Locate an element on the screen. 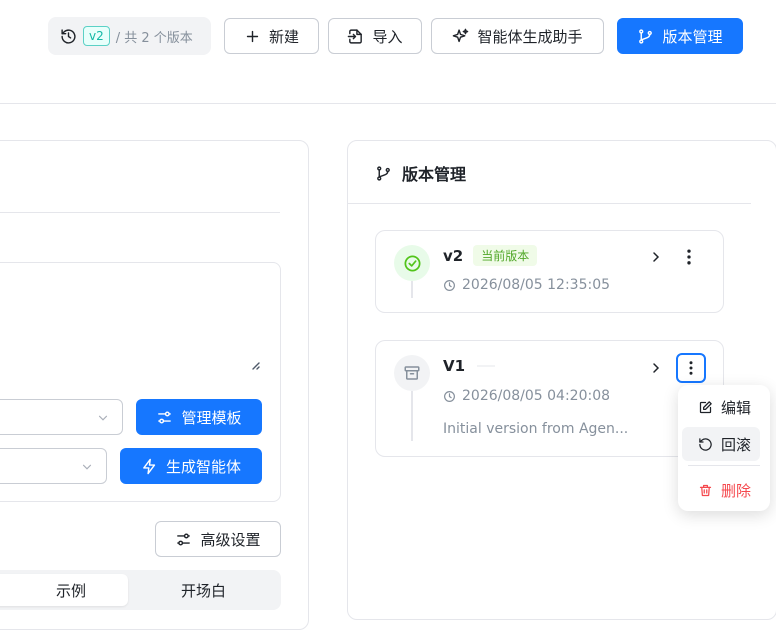 The image size is (776, 630). check-circle-icon is located at coordinates (412, 263).